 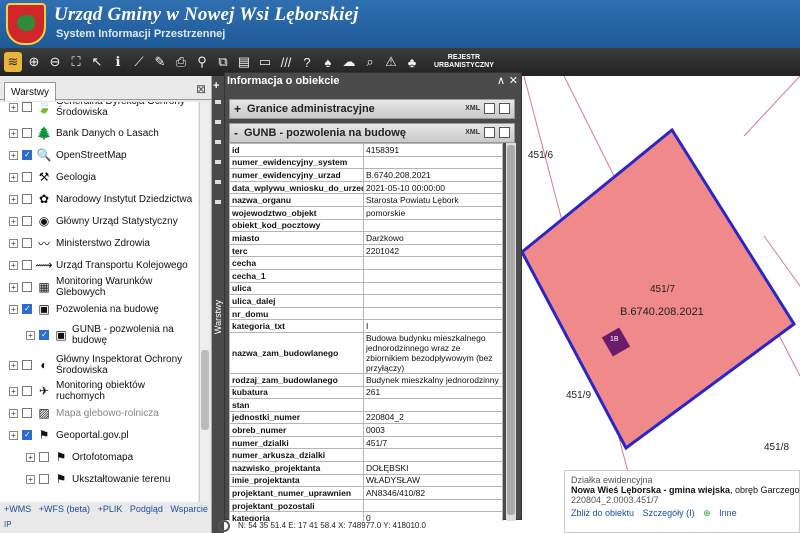 I want to click on layout-icon: ▭, so click(x=265, y=62).